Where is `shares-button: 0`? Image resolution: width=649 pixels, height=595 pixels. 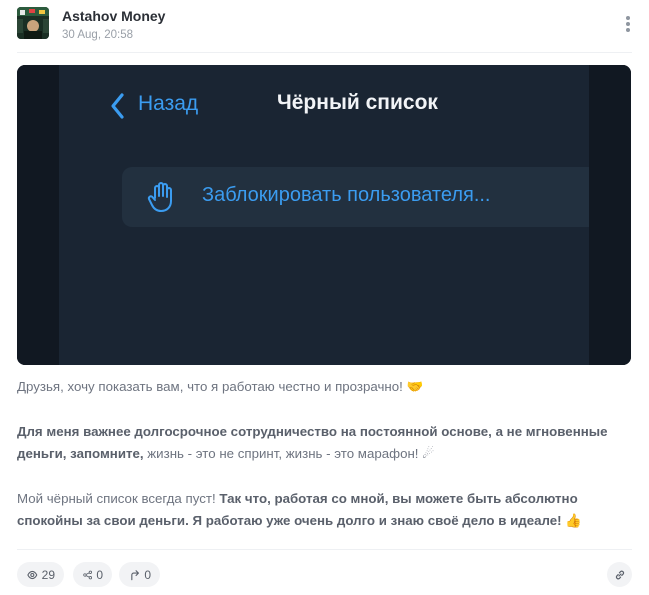
shares-button: 0 is located at coordinates (92, 574).